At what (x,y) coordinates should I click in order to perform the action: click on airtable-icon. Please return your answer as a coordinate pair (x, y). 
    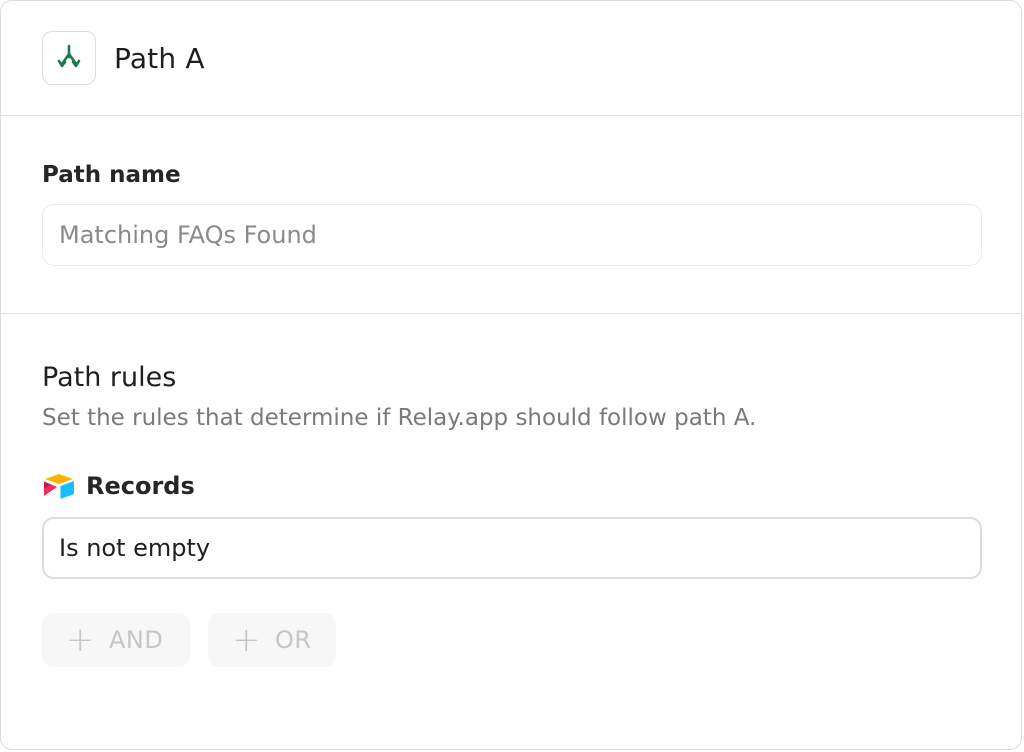
    Looking at the image, I should click on (59, 486).